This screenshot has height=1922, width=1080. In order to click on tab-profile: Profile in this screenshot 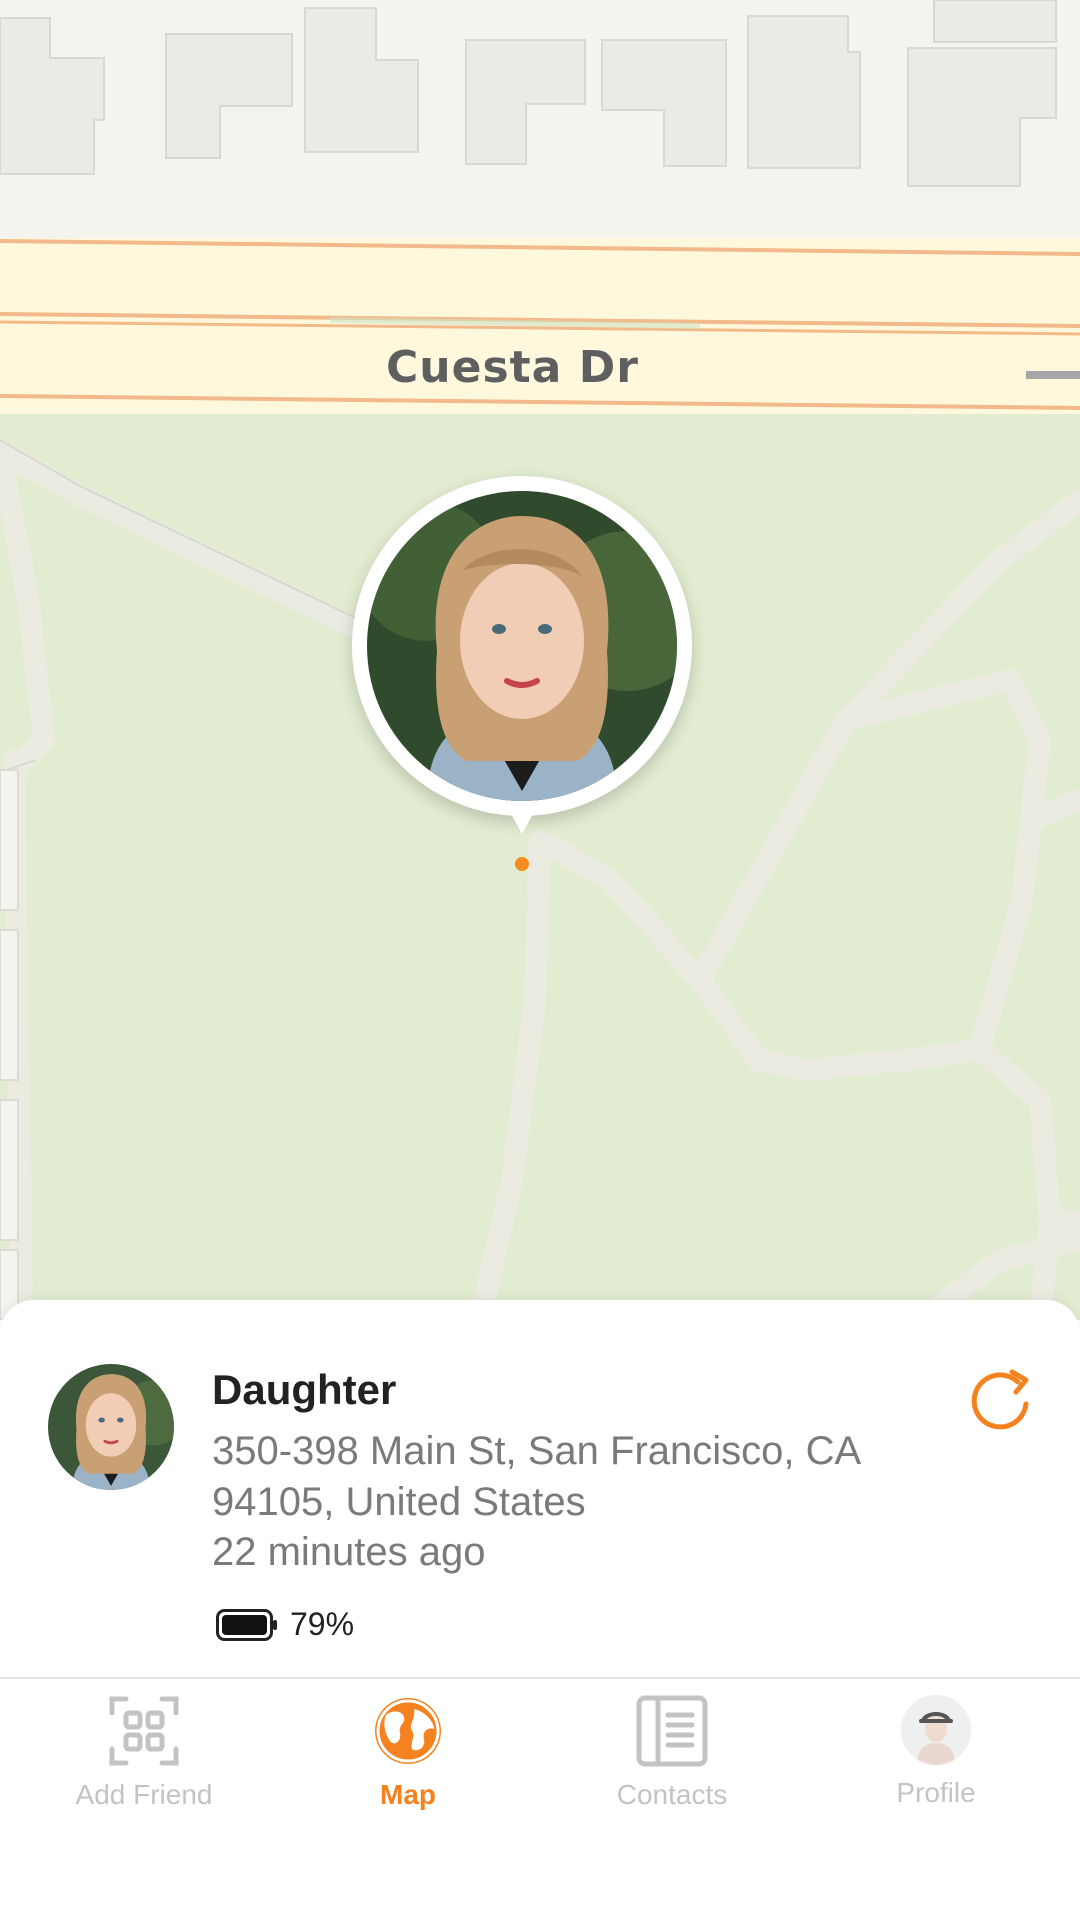, I will do `click(936, 1760)`.